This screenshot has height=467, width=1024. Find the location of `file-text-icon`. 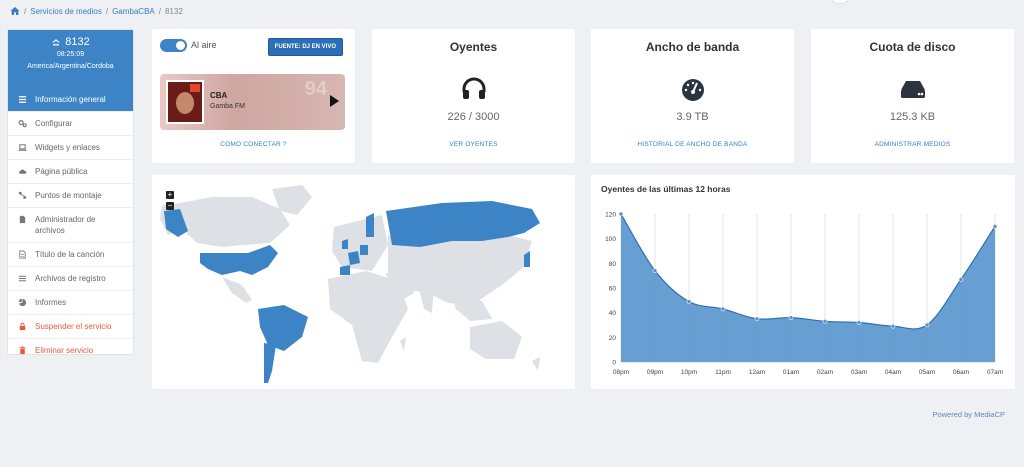

file-text-icon is located at coordinates (22, 254).